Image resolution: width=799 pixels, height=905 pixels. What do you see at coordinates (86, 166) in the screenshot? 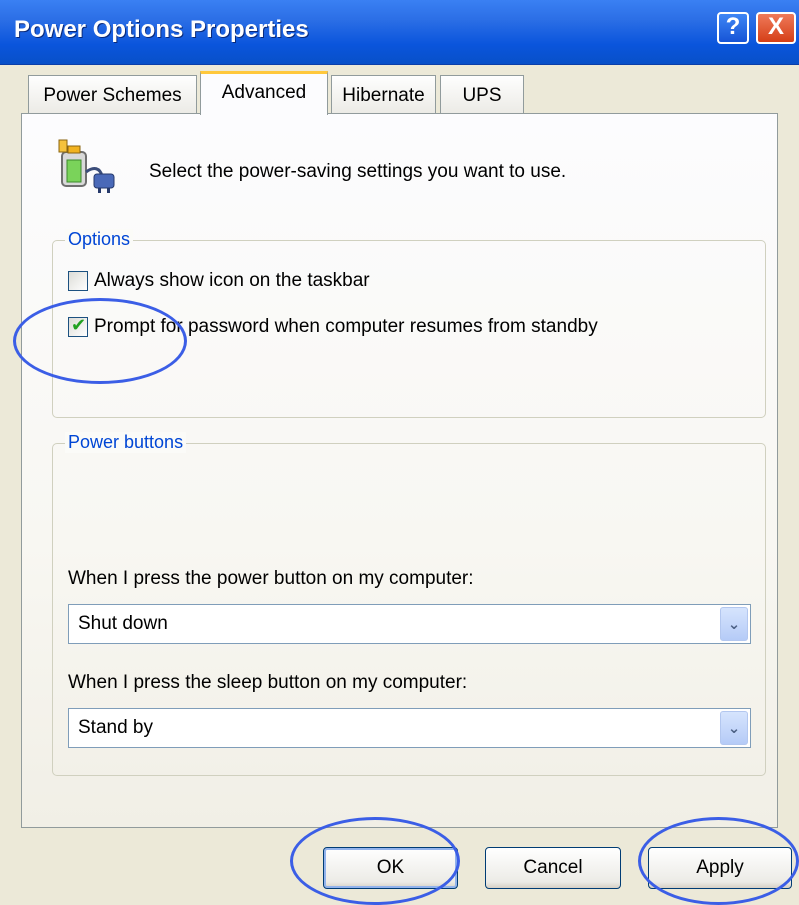
I see `power-meter-plug-icon` at bounding box center [86, 166].